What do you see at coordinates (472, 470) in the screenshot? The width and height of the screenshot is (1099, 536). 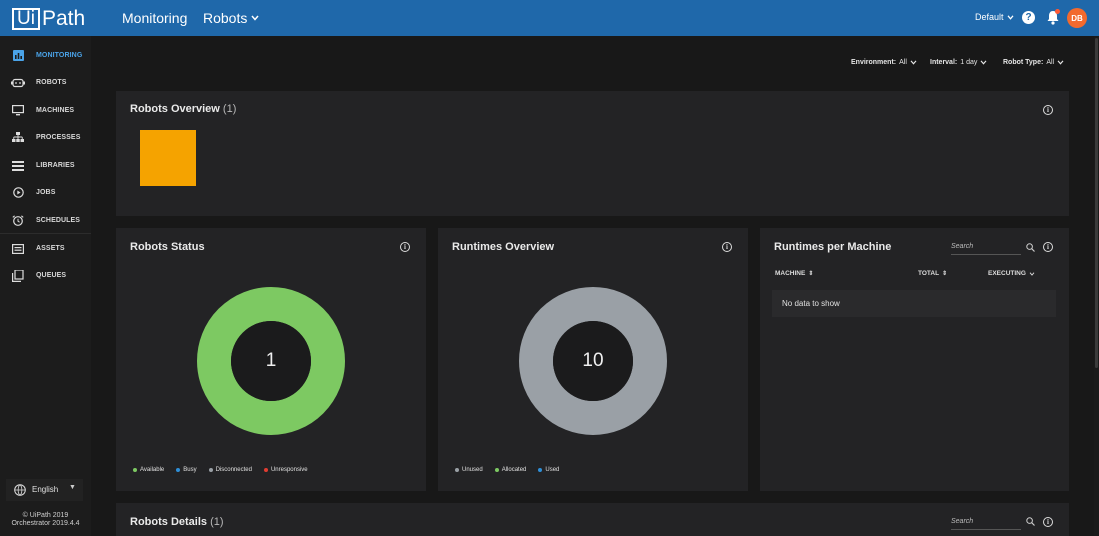 I see `legend-label: Unused` at bounding box center [472, 470].